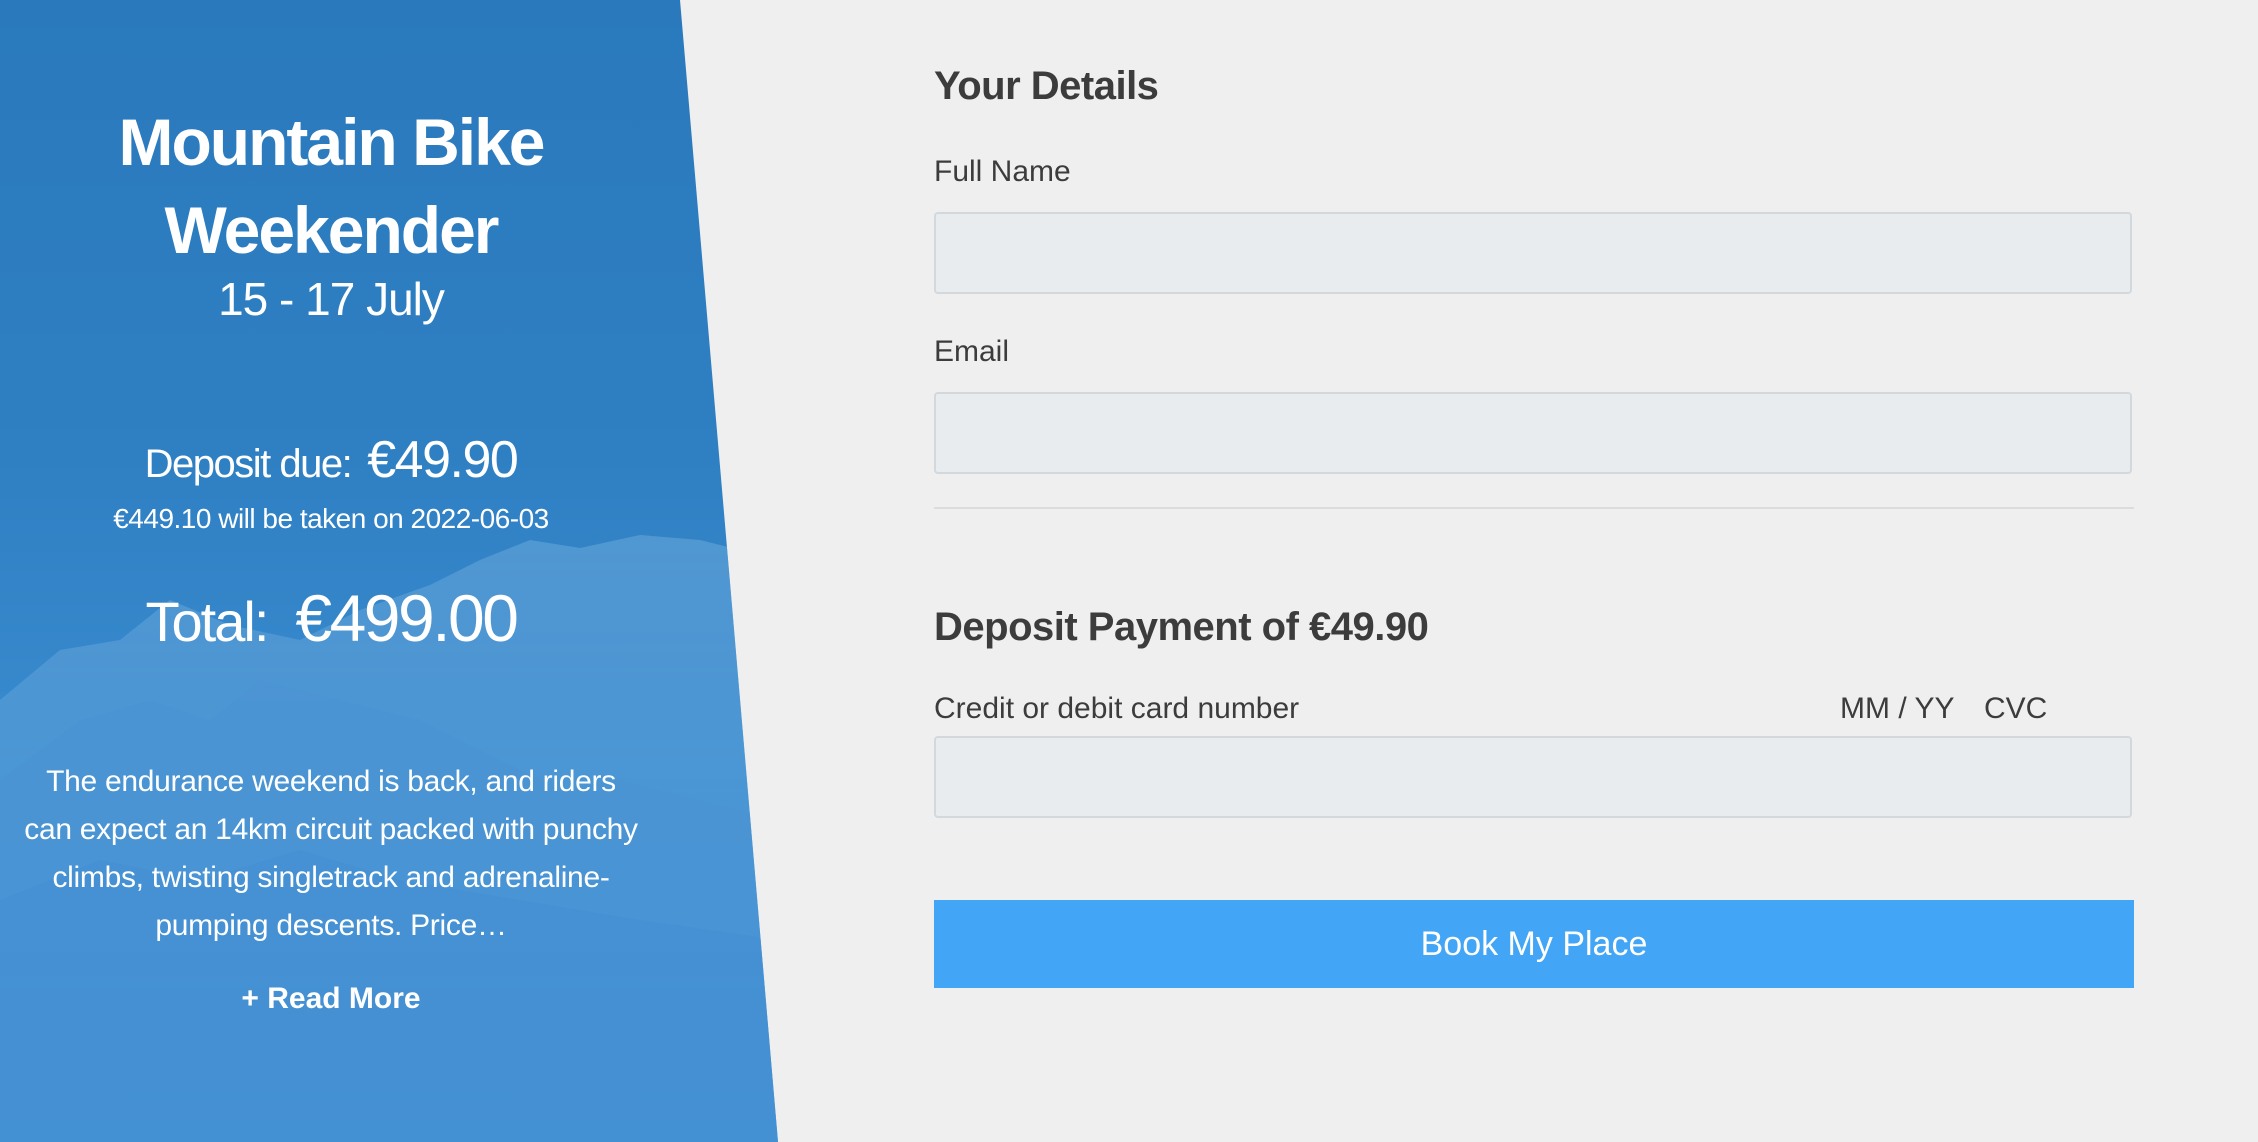  What do you see at coordinates (1533, 253) in the screenshot?
I see `full-name-input` at bounding box center [1533, 253].